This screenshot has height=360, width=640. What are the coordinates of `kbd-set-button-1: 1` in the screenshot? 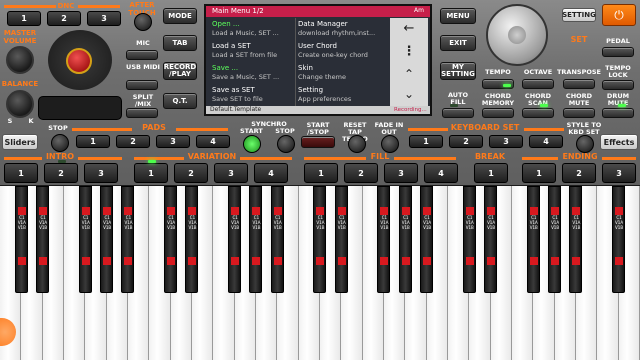 It's located at (426, 141).